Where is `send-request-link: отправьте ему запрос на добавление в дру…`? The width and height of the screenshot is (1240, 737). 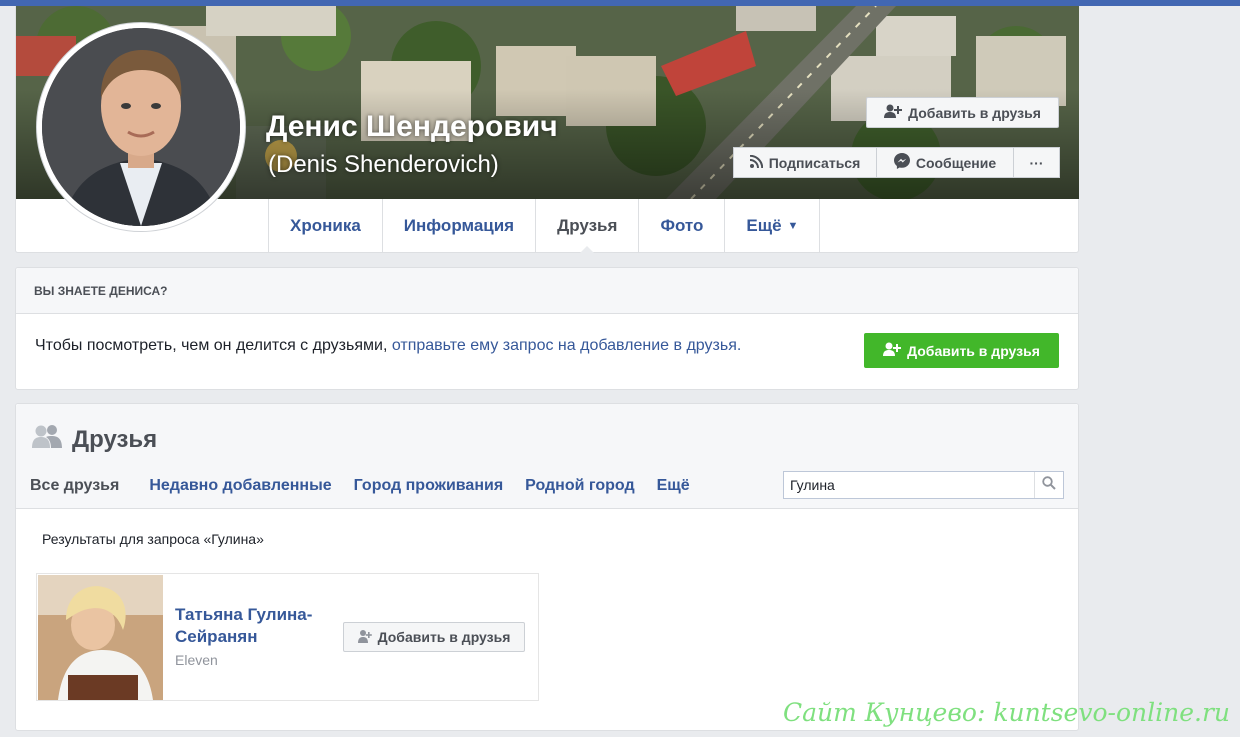
send-request-link: отправьте ему запрос на добавление в дру… is located at coordinates (566, 345).